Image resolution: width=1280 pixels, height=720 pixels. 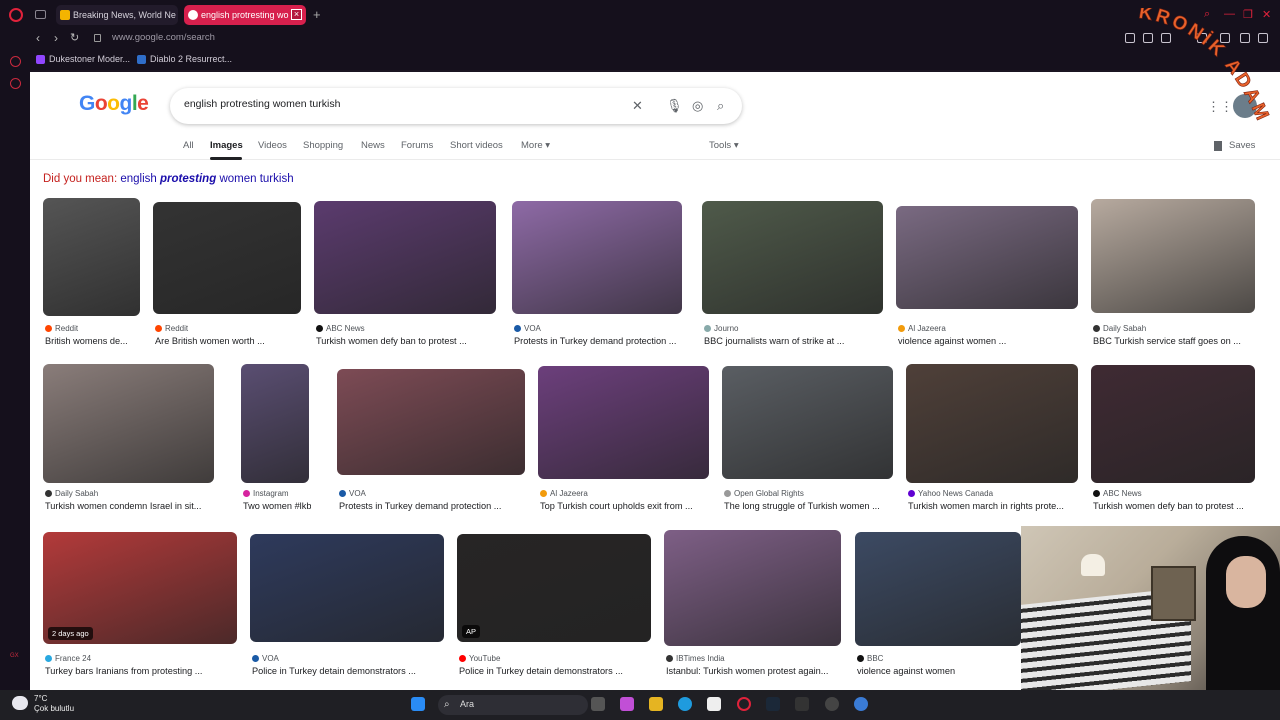 What do you see at coordinates (272, 145) in the screenshot?
I see `tab-videos: Videos` at bounding box center [272, 145].